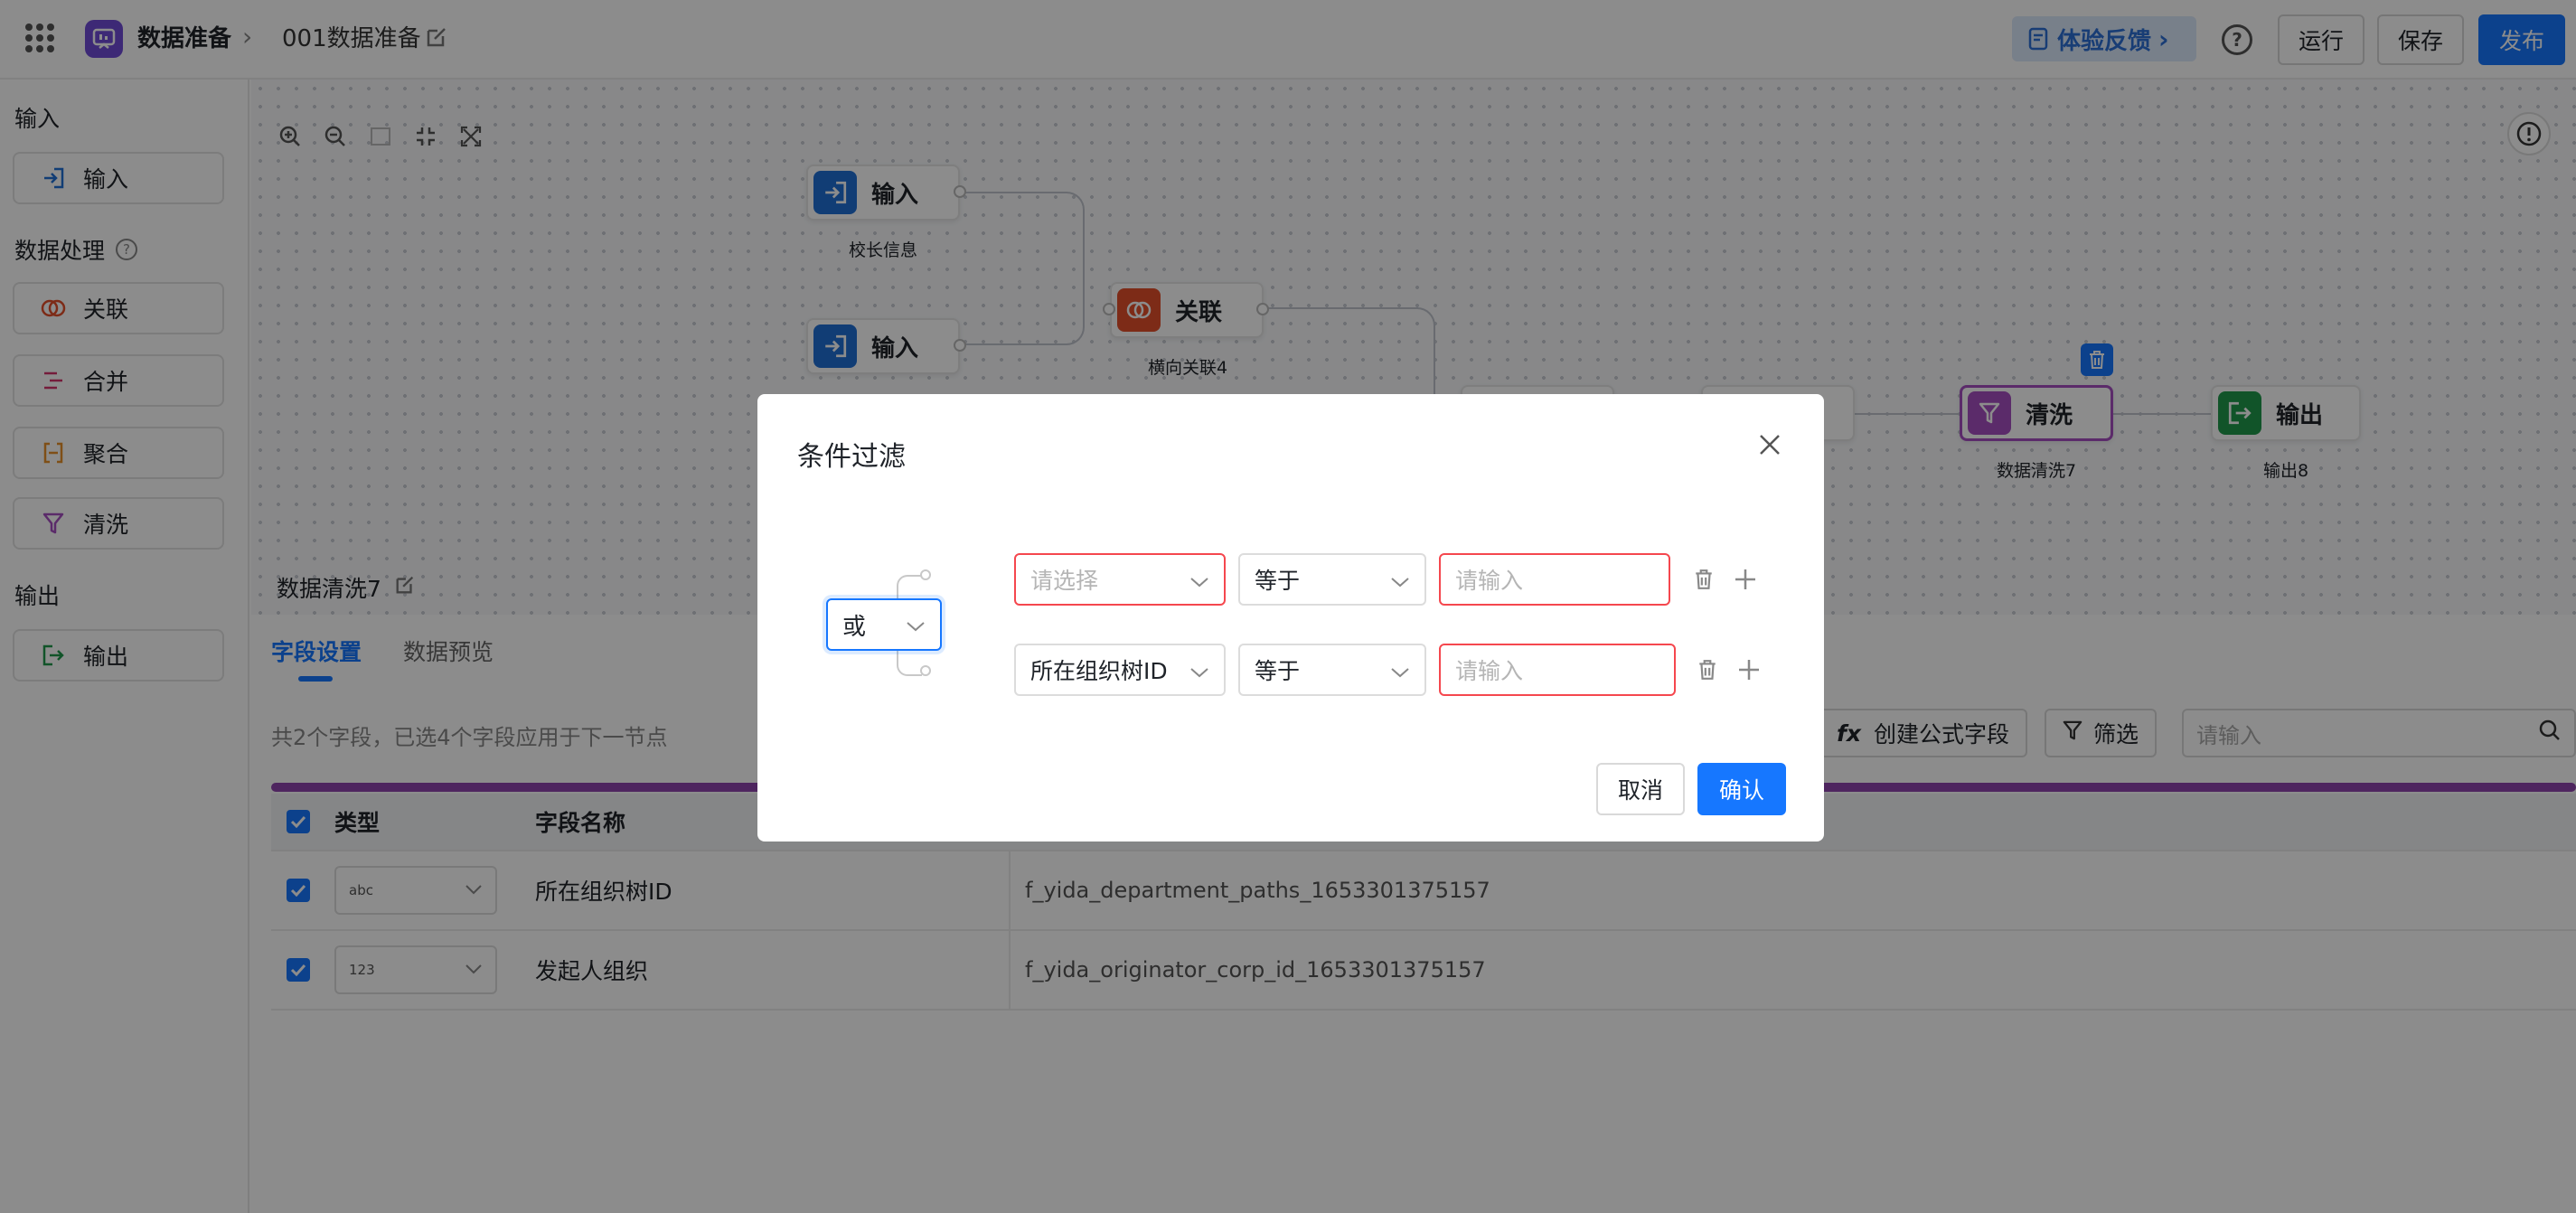  I want to click on field-value: 所在组织树ID, so click(1099, 671).